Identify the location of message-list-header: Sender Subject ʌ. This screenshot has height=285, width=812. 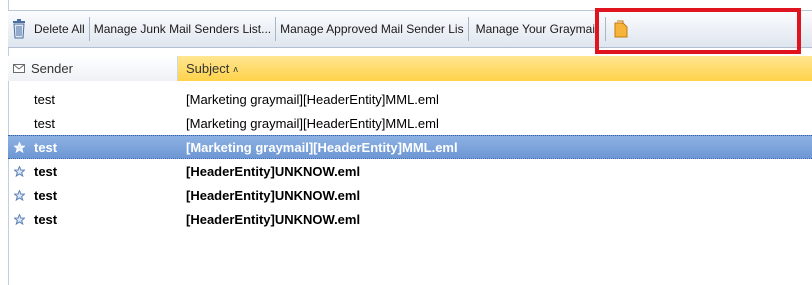
(410, 68).